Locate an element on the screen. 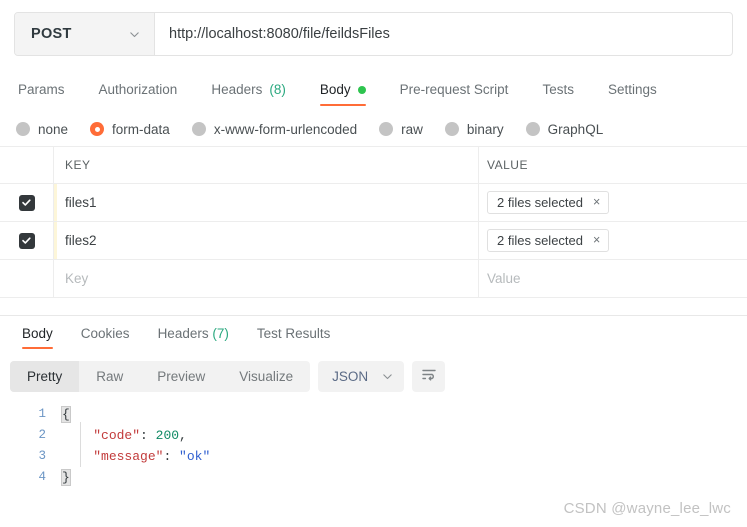 The width and height of the screenshot is (747, 527). table-new-row: Key Value is located at coordinates (373, 279).